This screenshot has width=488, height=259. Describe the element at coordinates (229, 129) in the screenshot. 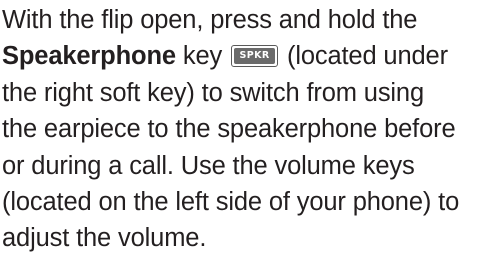

I see `text-line-4: the earpiece to the speakerphone before` at that location.